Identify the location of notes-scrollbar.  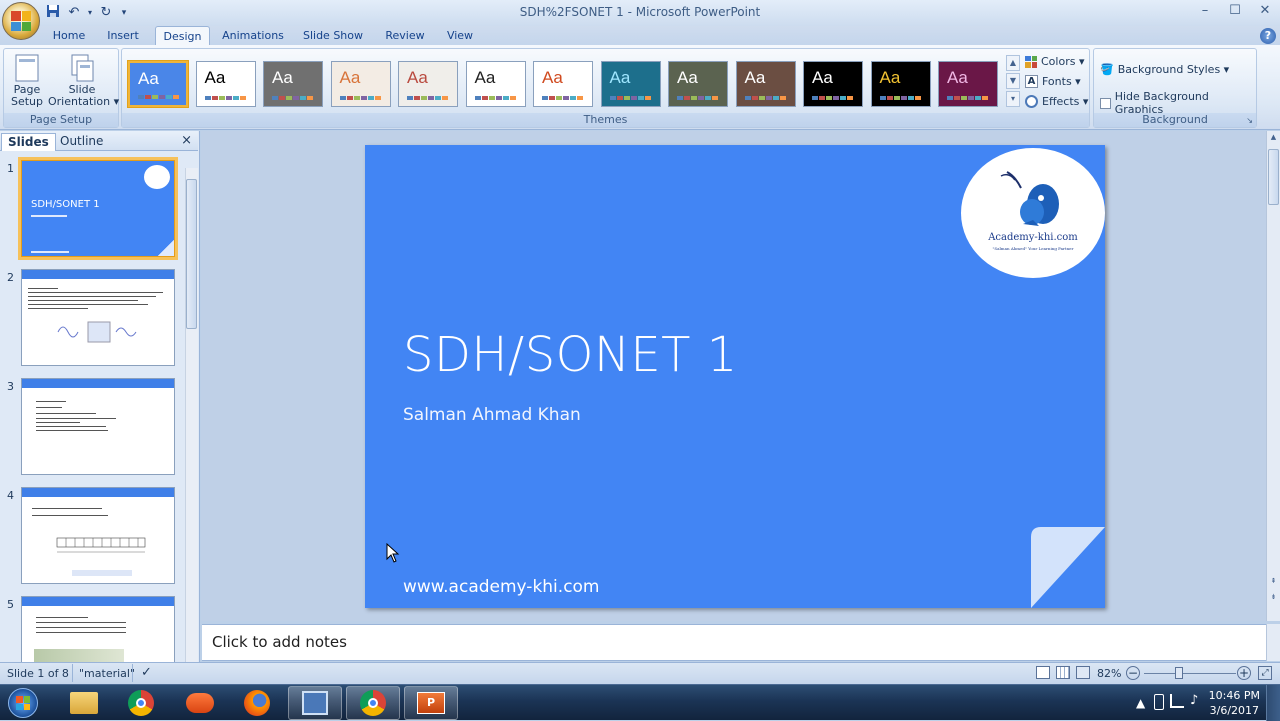
(1273, 642).